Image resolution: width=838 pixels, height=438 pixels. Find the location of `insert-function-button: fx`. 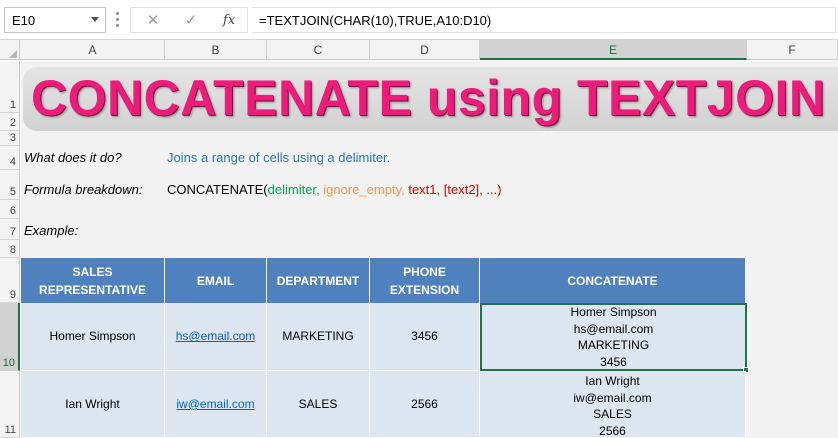

insert-function-button: fx is located at coordinates (229, 21).